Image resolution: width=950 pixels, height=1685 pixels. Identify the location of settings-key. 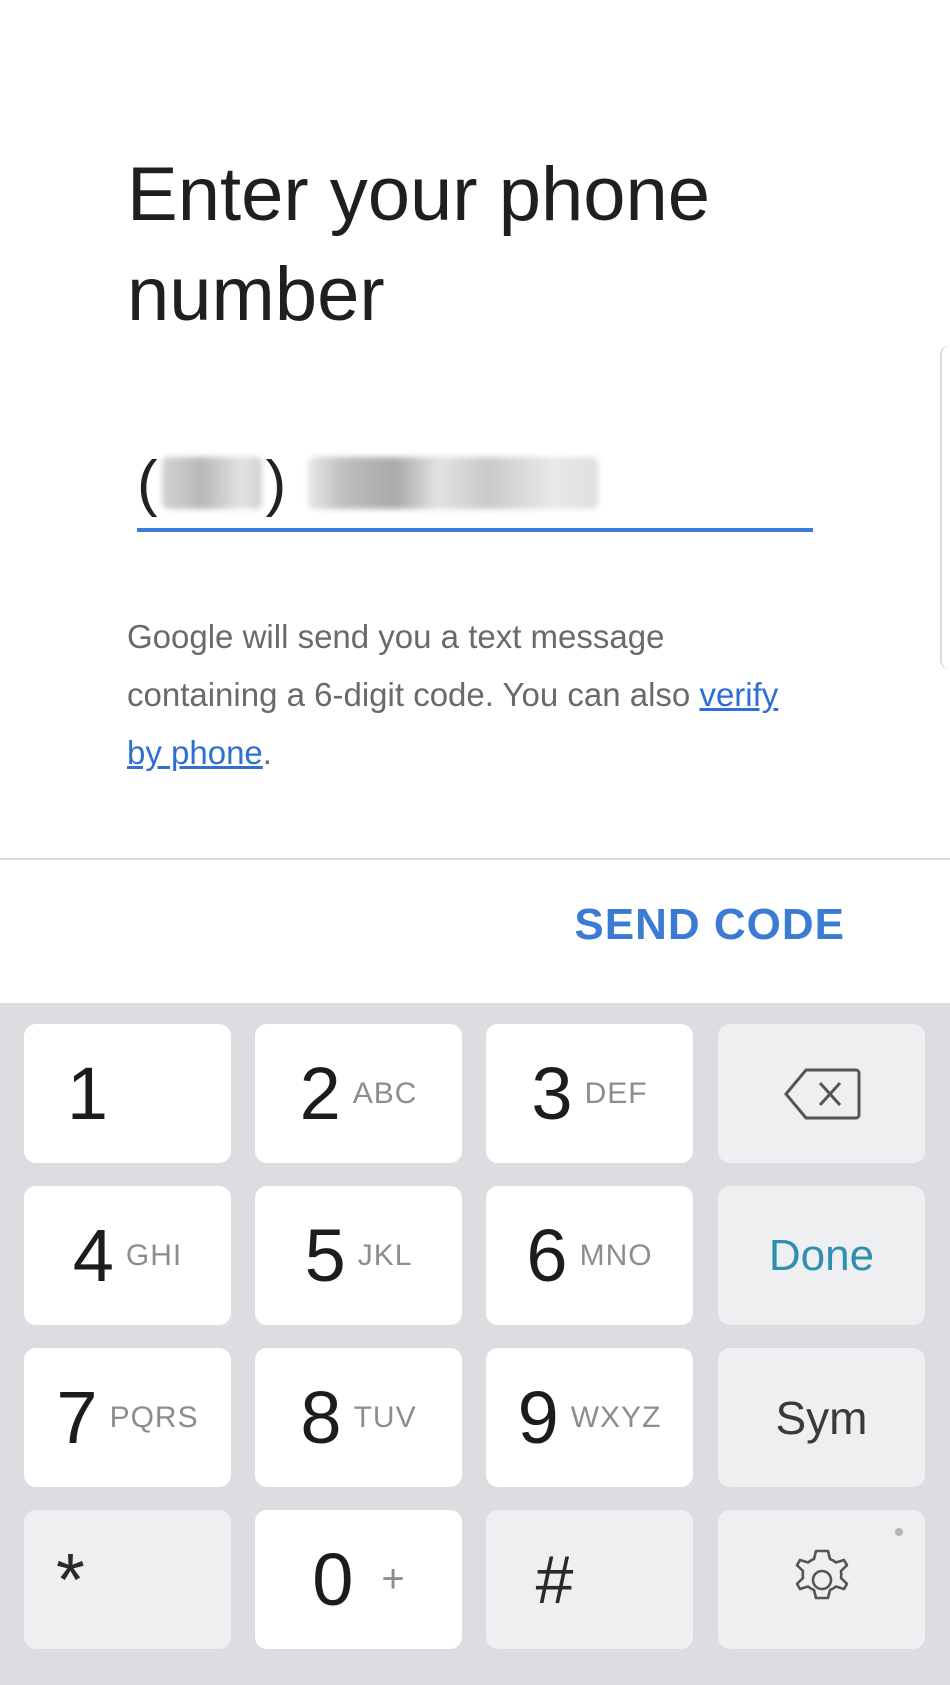
(821, 1579).